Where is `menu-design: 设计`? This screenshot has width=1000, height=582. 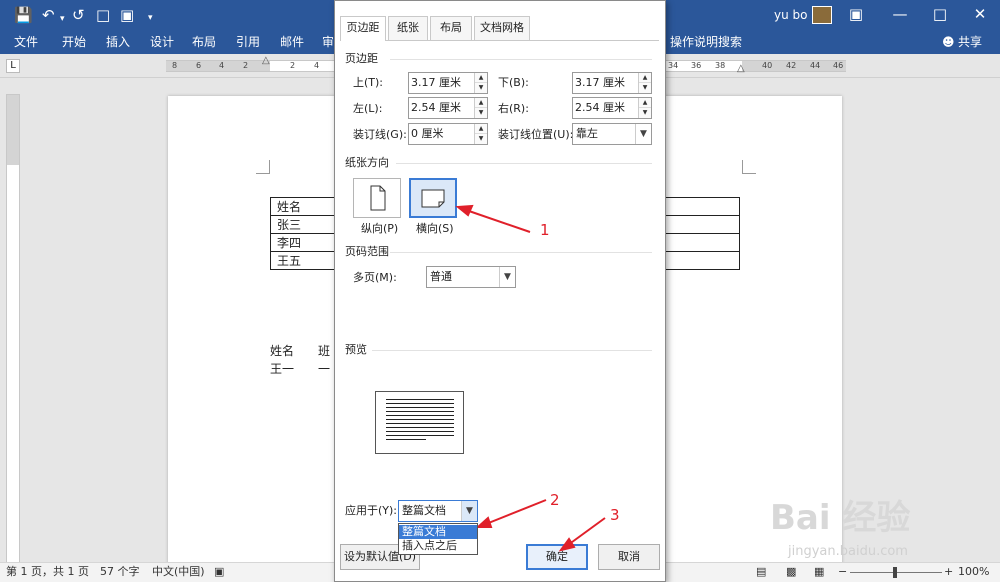
menu-design: 设计 is located at coordinates (162, 42).